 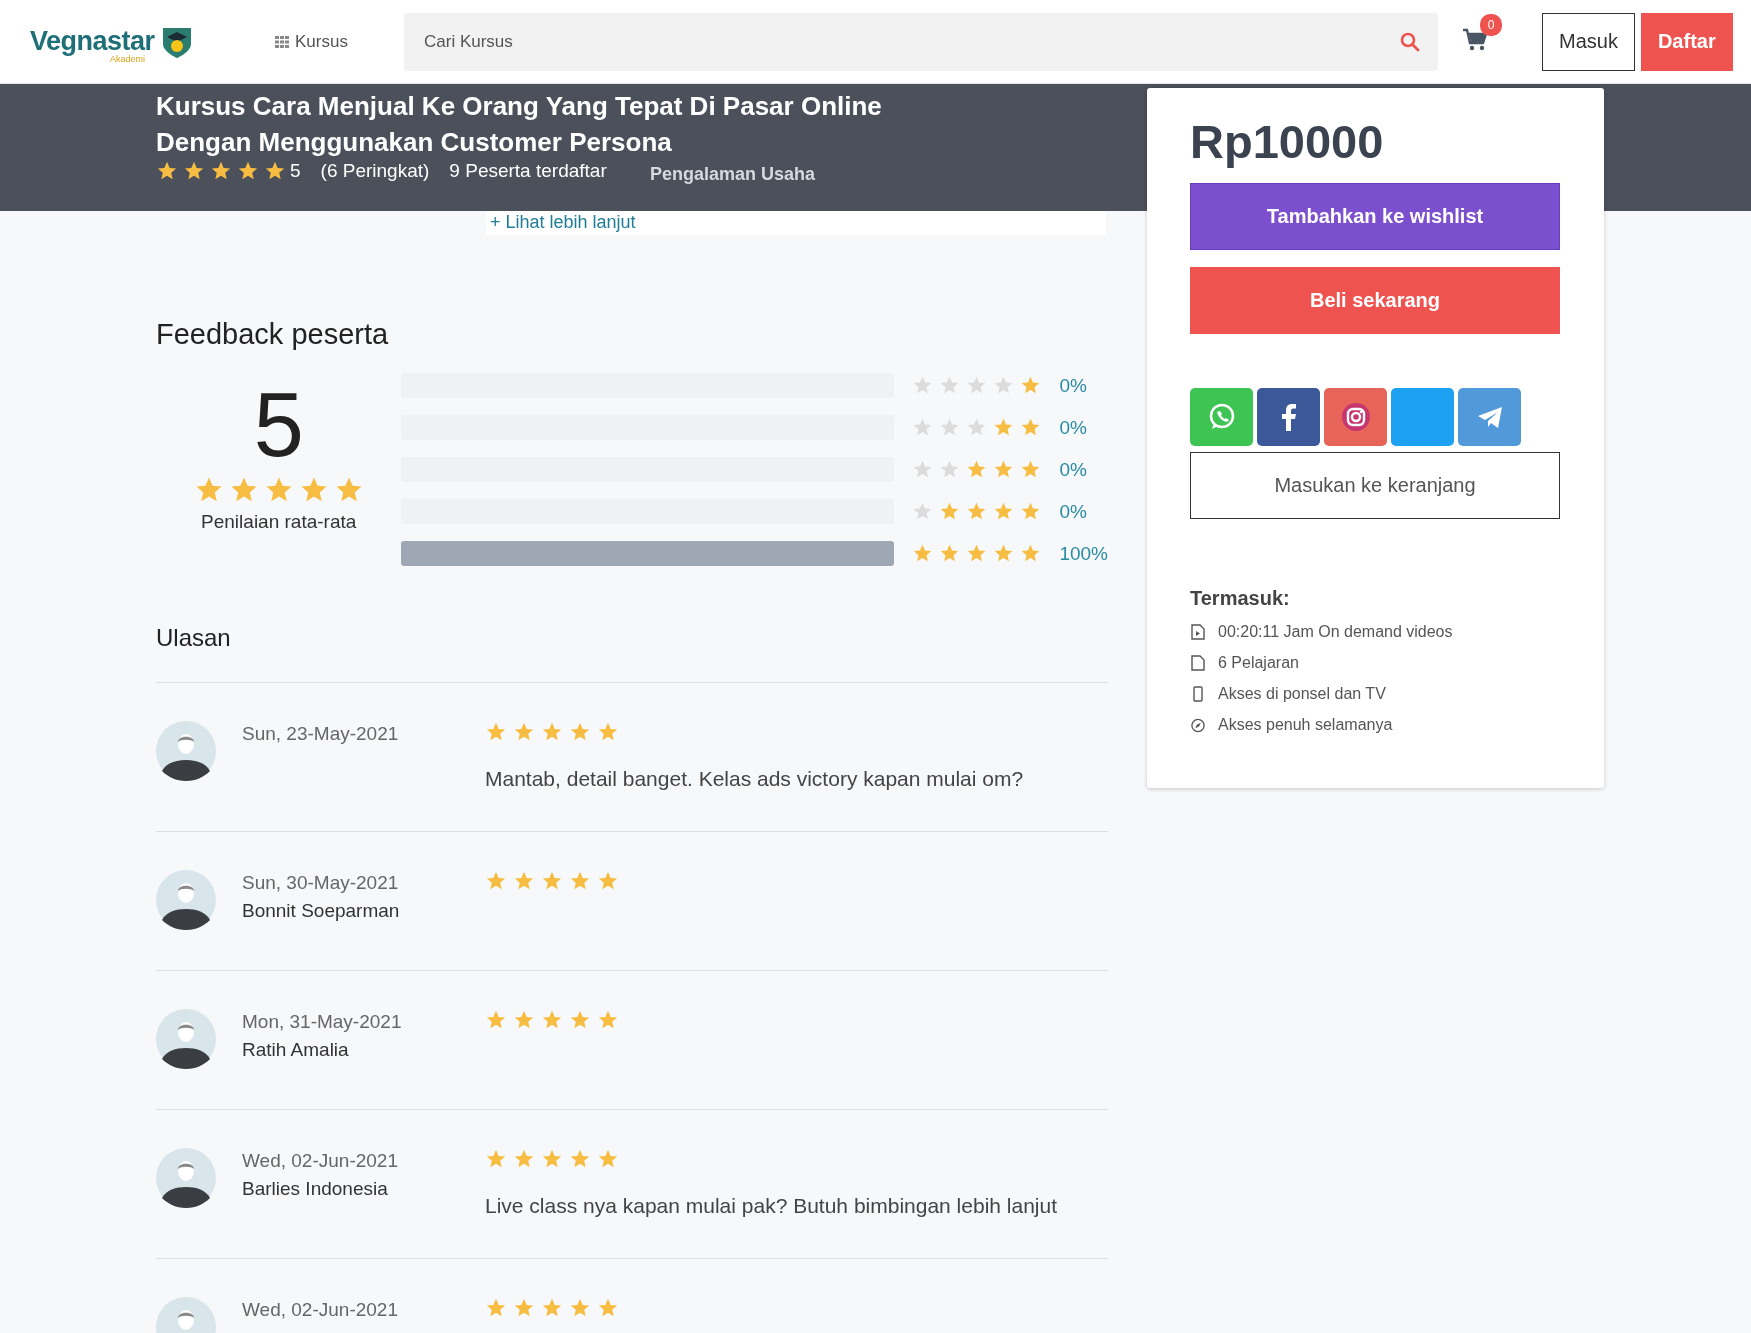 What do you see at coordinates (733, 174) in the screenshot?
I see `section-heading: Pengalaman Usaha` at bounding box center [733, 174].